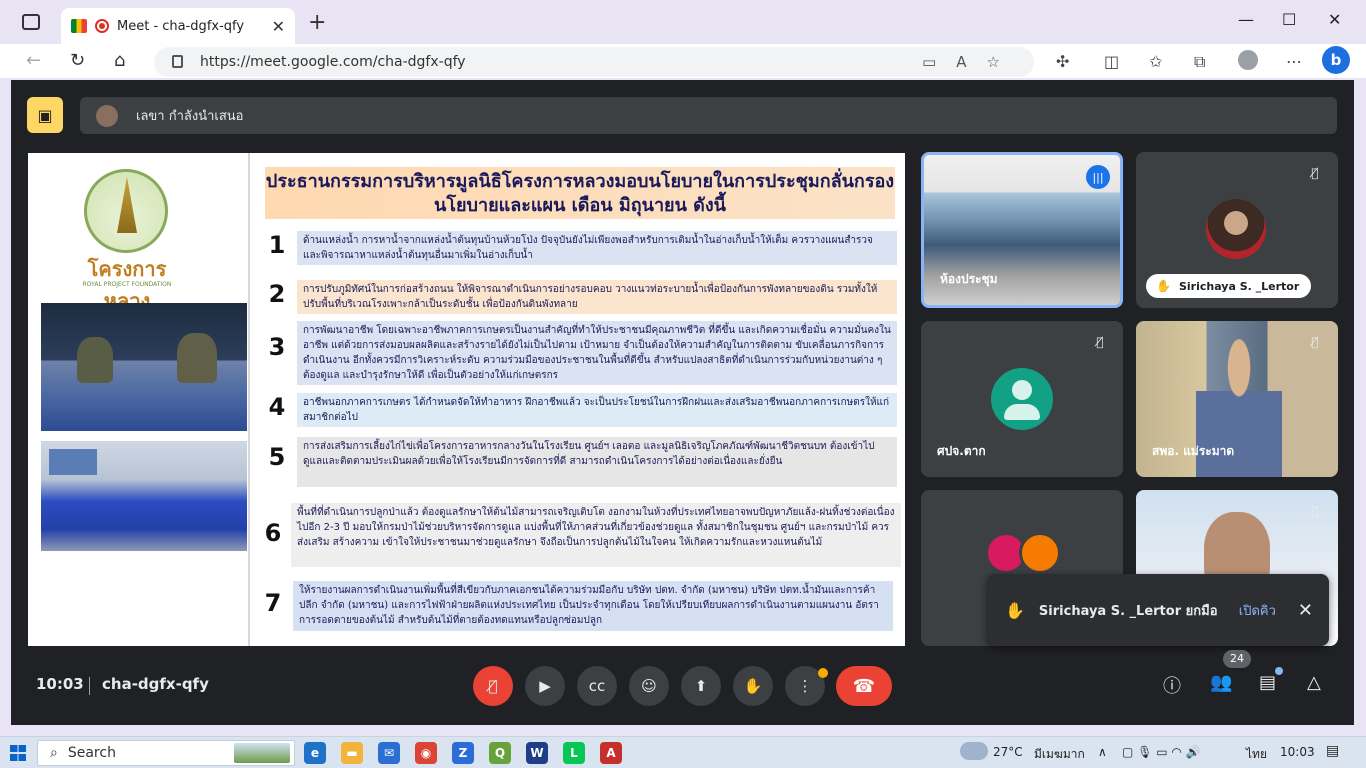 The image size is (1366, 768). What do you see at coordinates (971, 62) in the screenshot?
I see `address-bar-actions-icon: ▭A☆` at bounding box center [971, 62].